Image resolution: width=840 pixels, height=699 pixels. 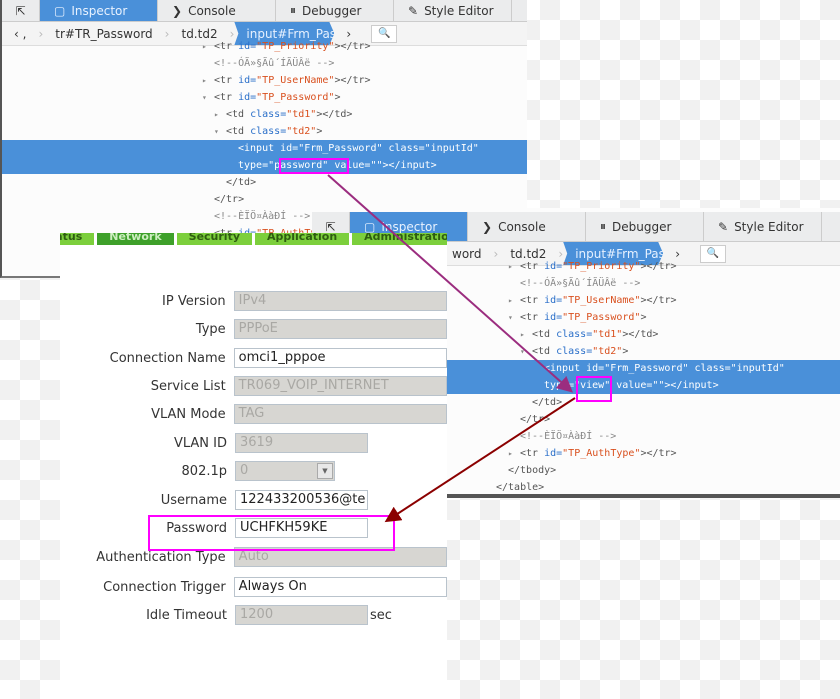 What do you see at coordinates (607, 351) in the screenshot?
I see `markup-token: "td2"` at bounding box center [607, 351].